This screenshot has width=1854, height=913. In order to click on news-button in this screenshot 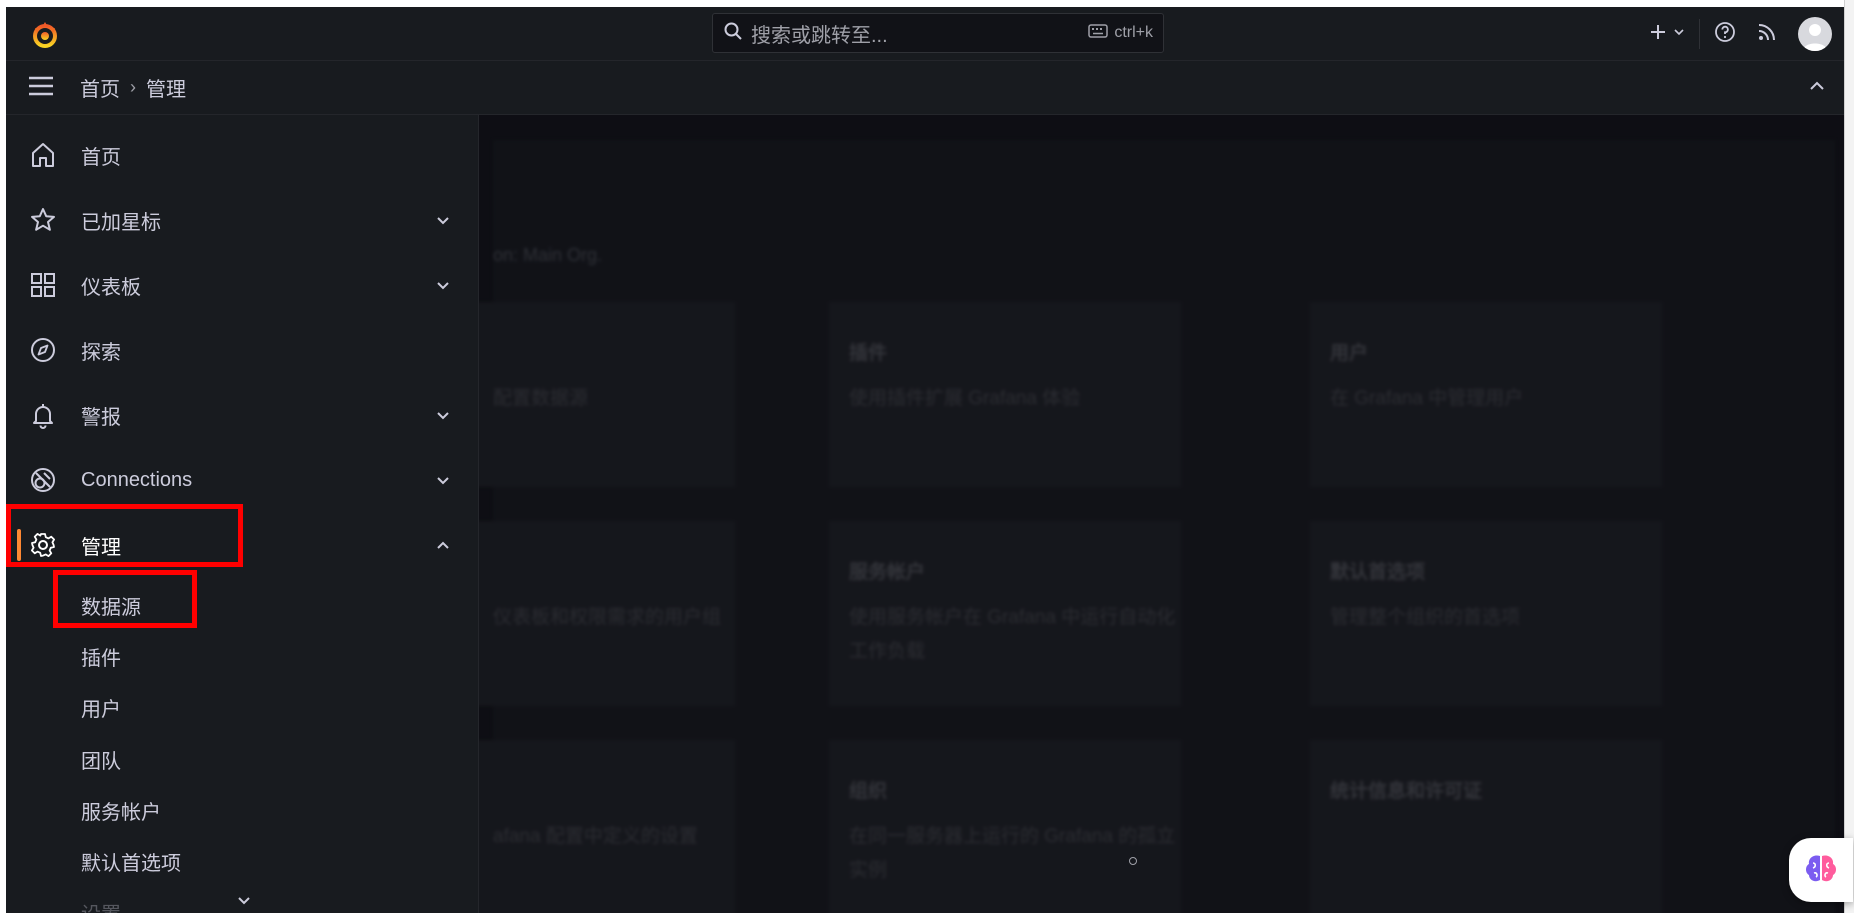, I will do `click(1767, 34)`.